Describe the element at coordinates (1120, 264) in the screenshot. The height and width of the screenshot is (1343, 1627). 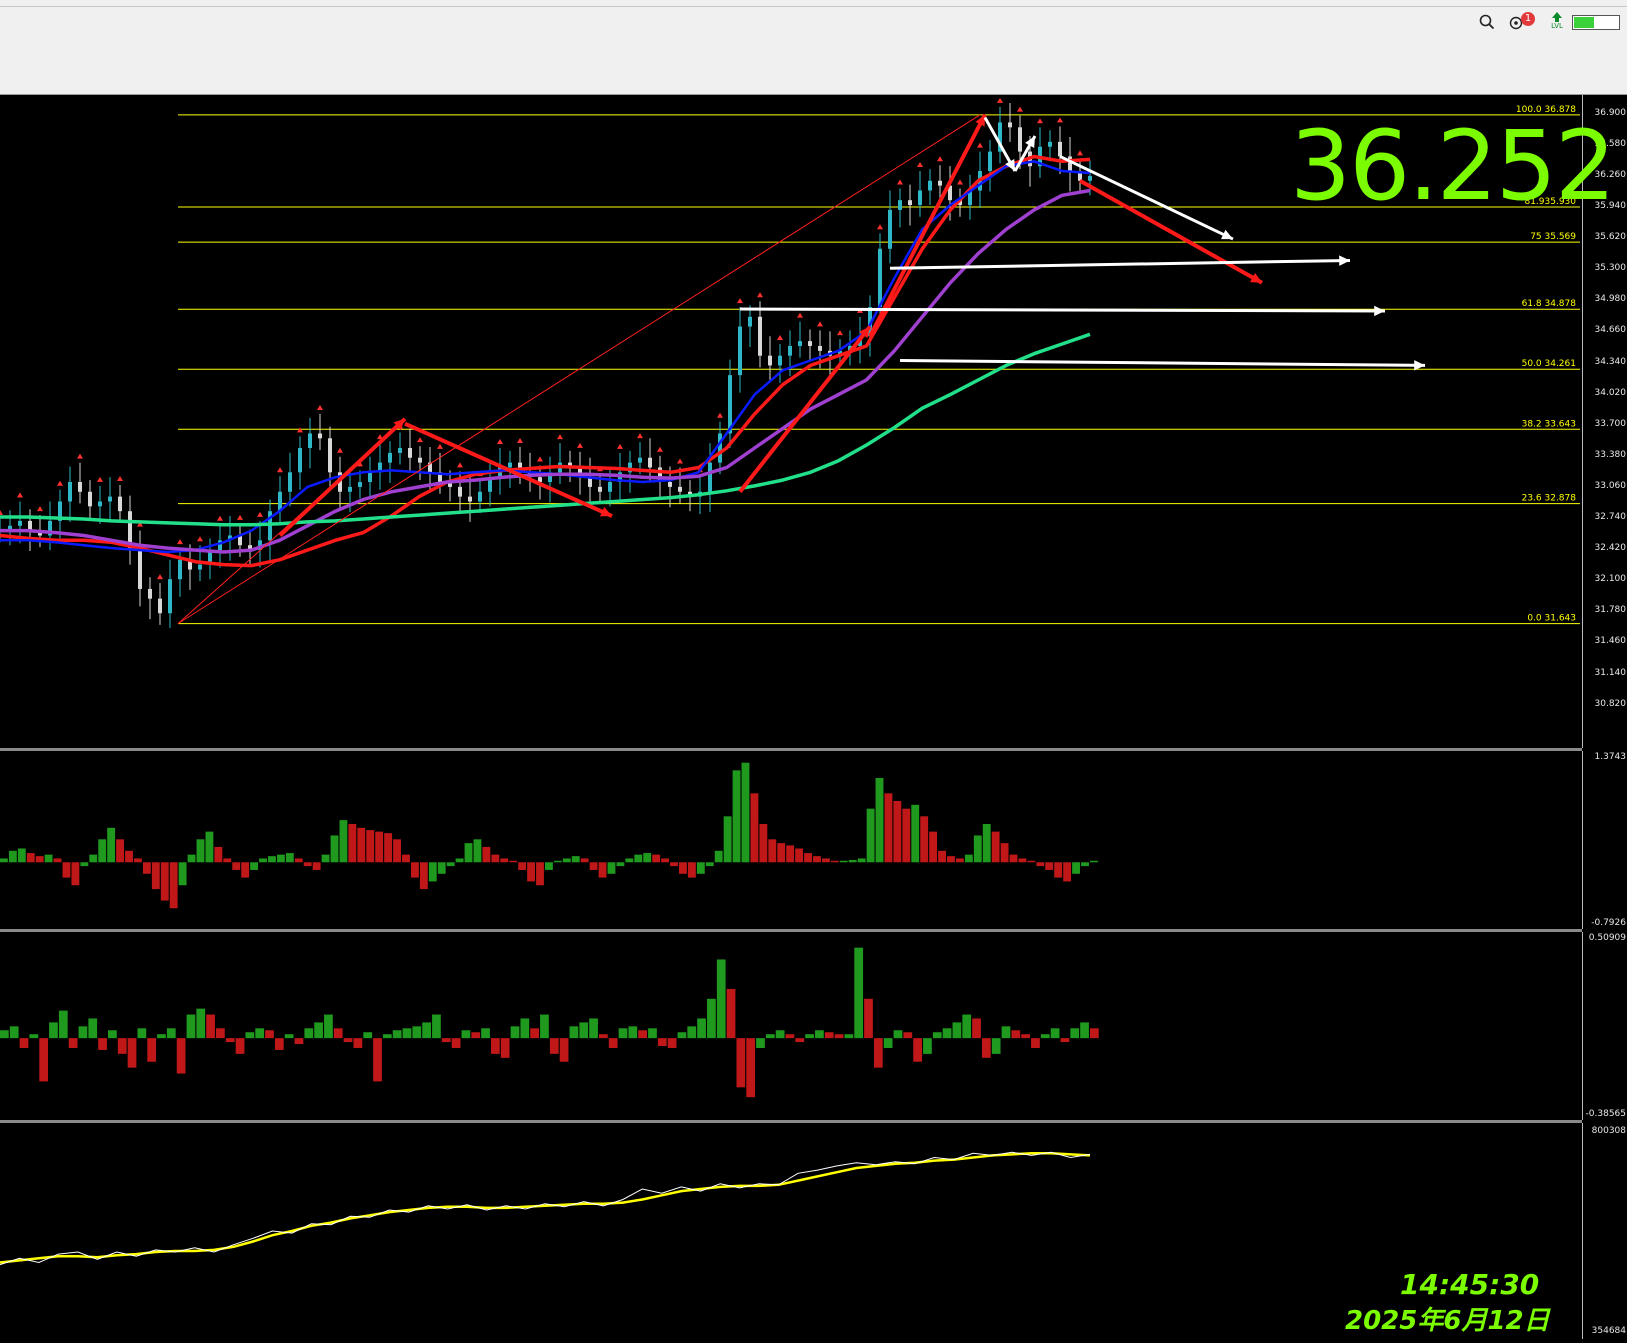
I see `white-arrow` at that location.